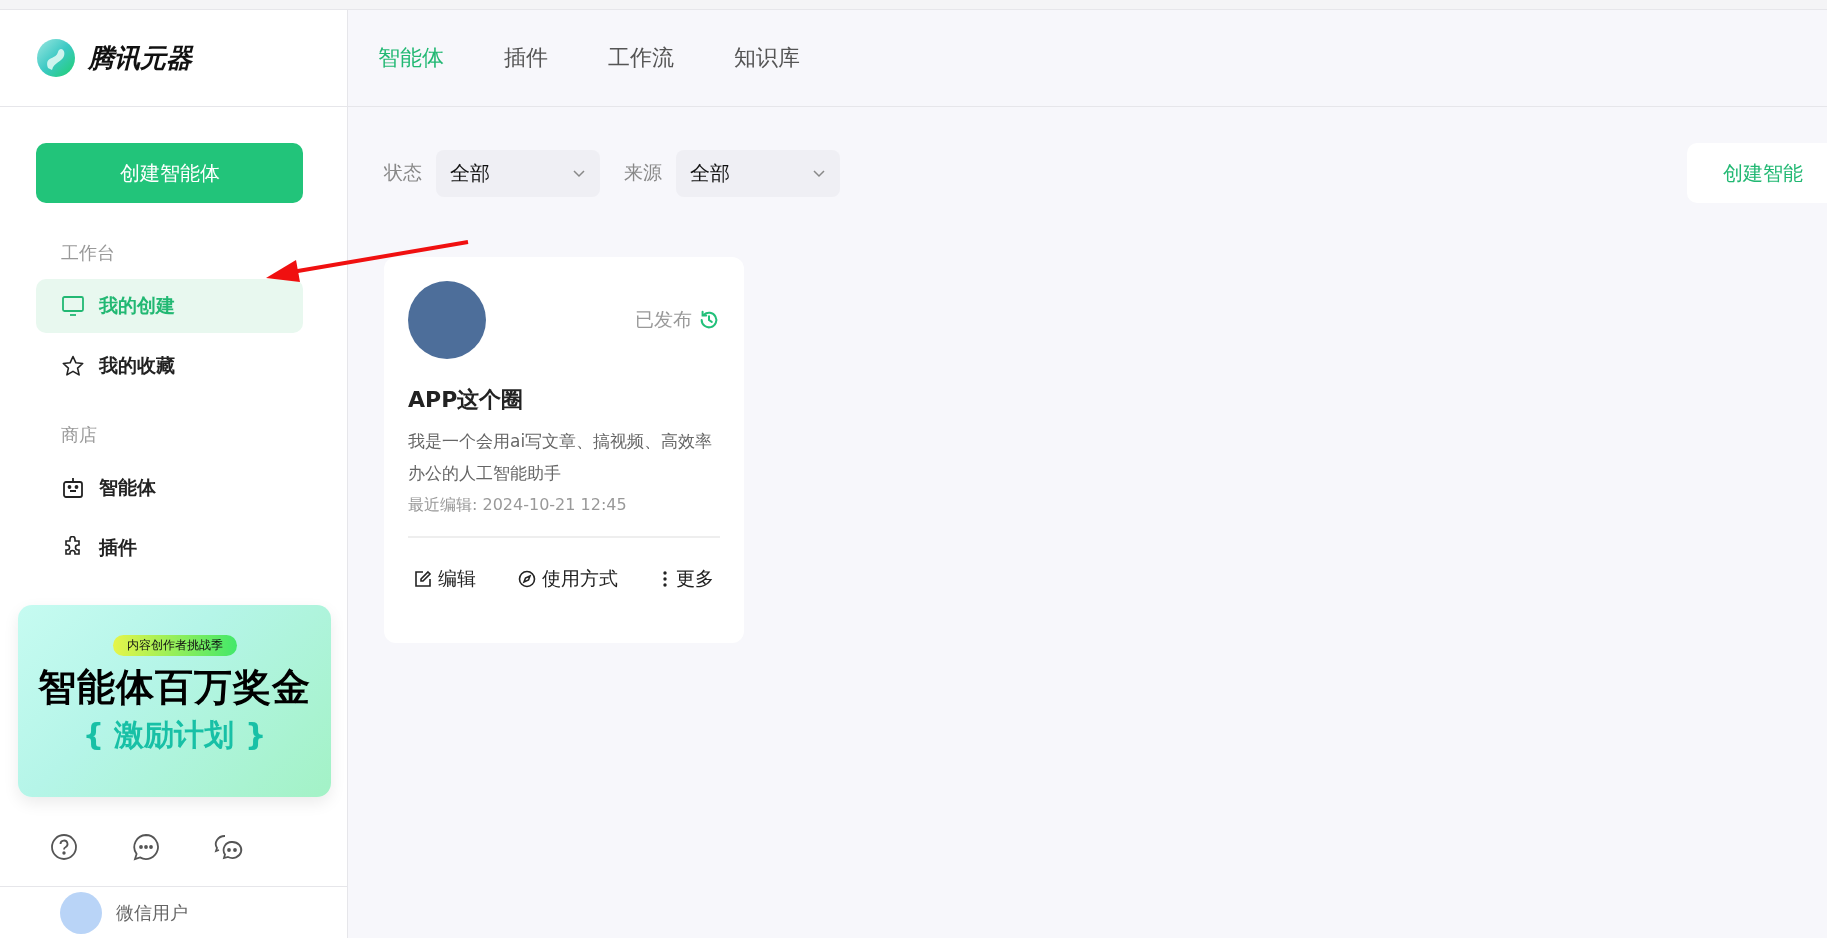  I want to click on more-icon, so click(665, 579).